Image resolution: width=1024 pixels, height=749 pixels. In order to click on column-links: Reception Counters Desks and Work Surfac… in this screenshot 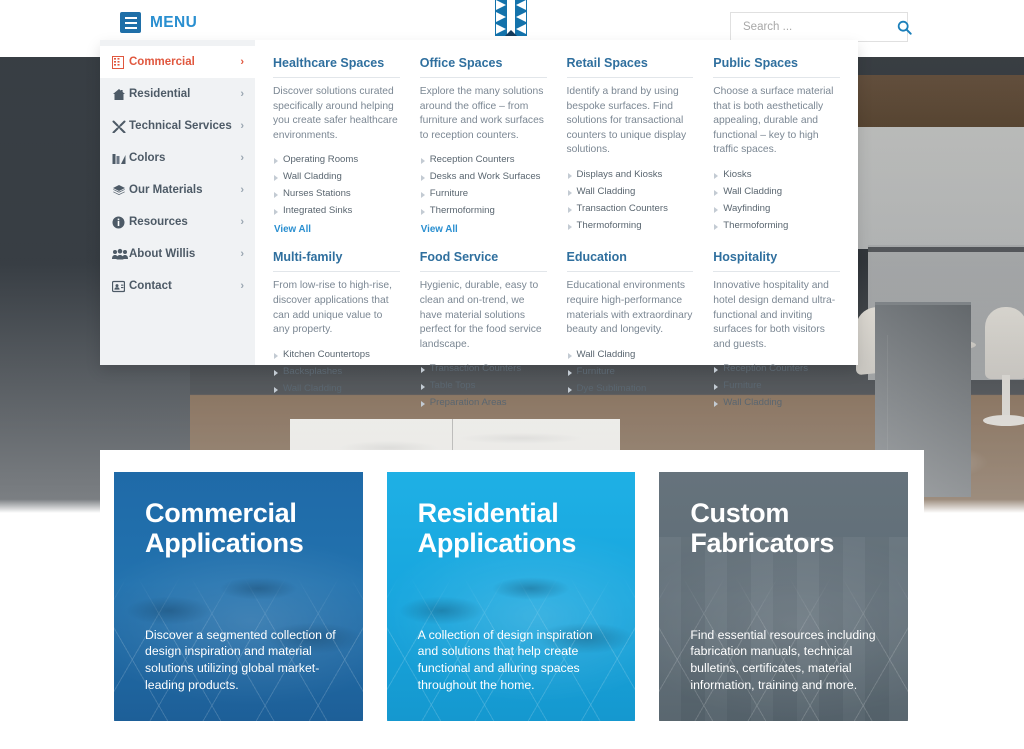, I will do `click(483, 185)`.